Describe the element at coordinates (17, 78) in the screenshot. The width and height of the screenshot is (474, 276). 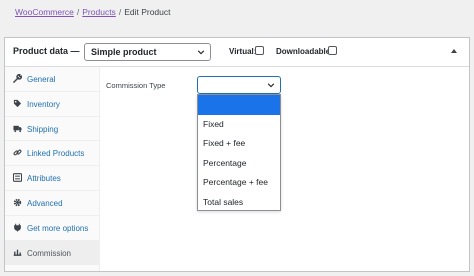
I see `wrench-icon` at that location.